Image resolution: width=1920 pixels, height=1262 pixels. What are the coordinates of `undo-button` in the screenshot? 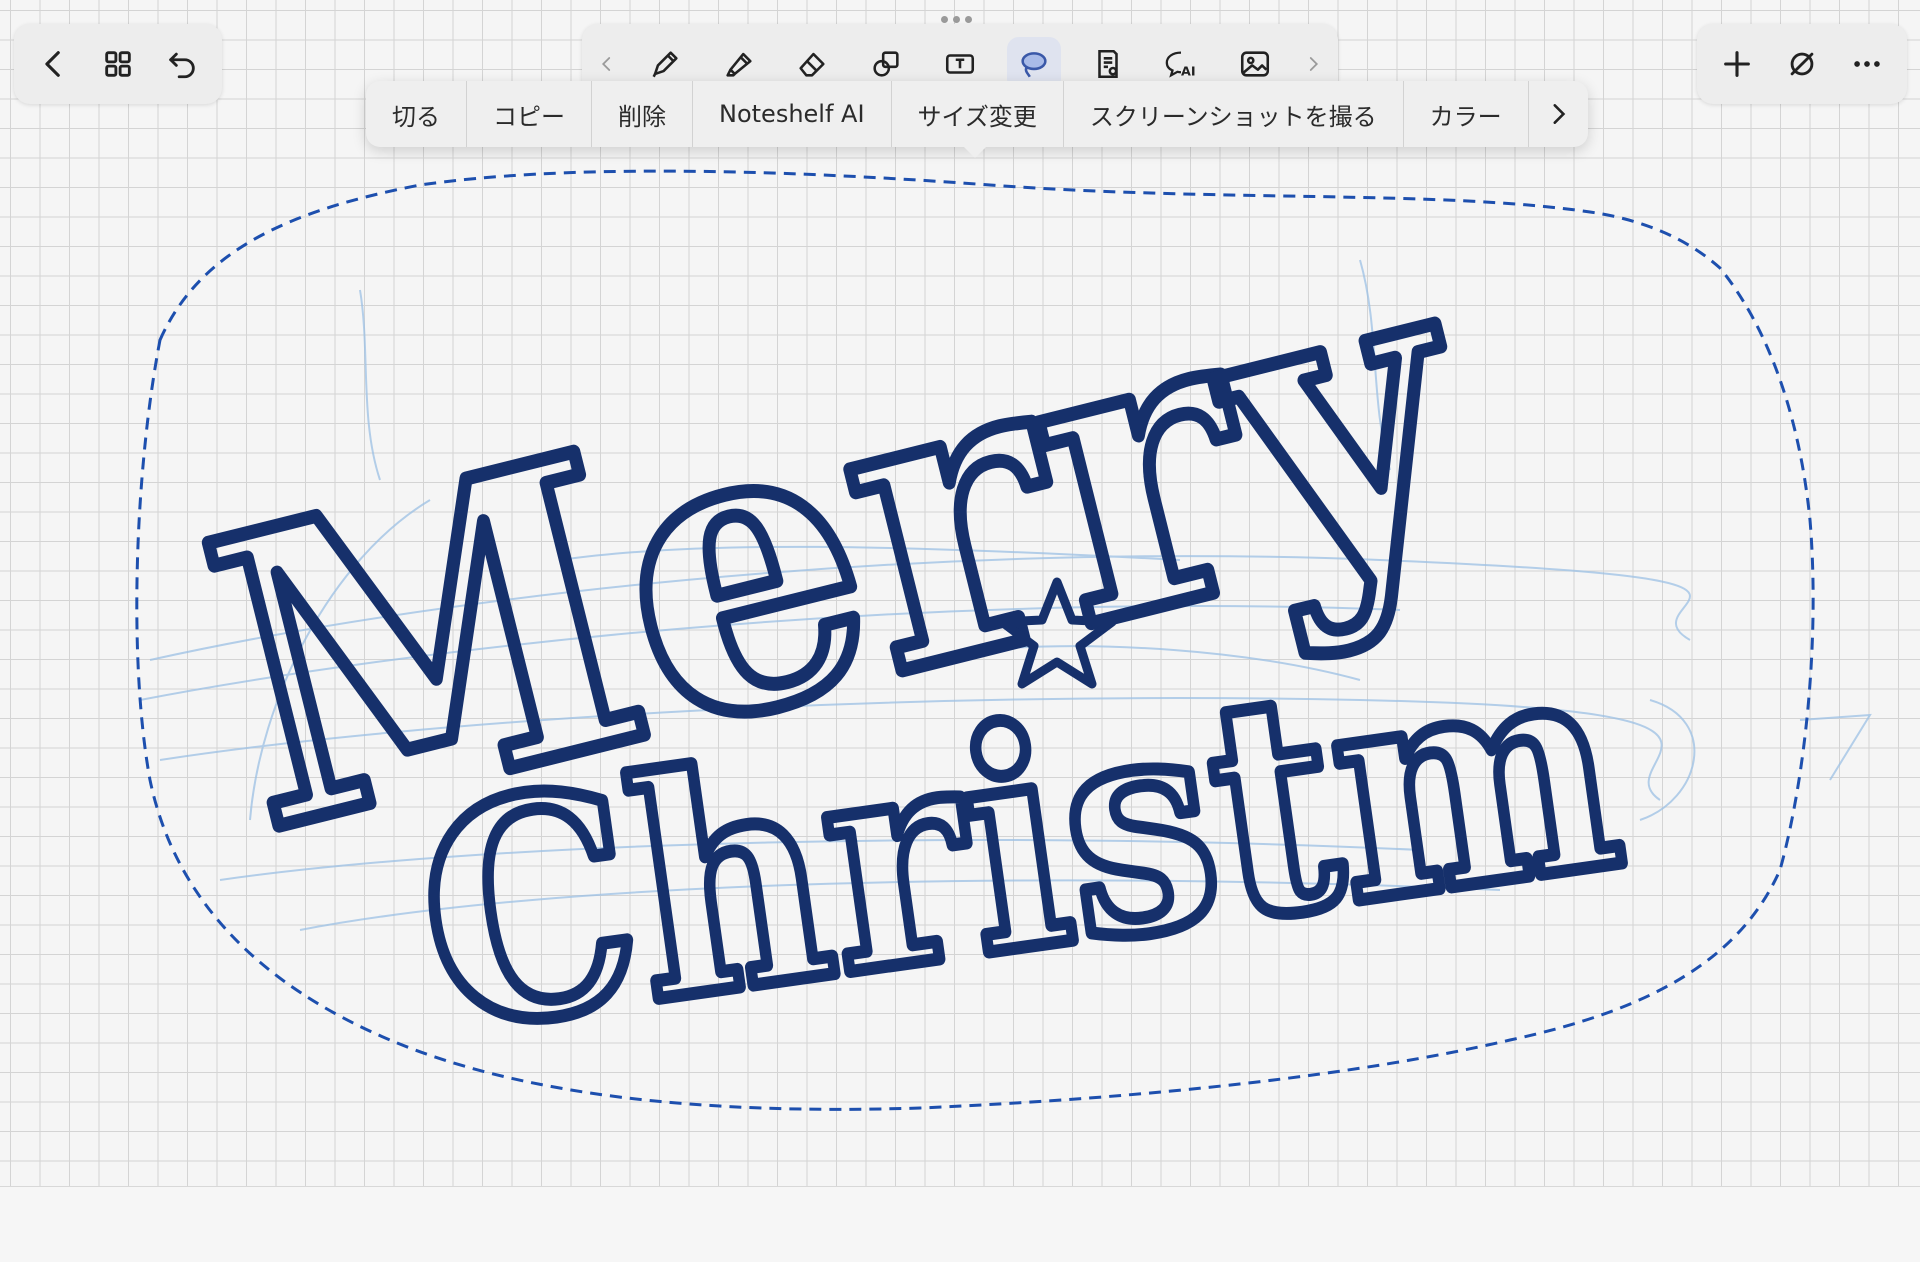 It's located at (182, 64).